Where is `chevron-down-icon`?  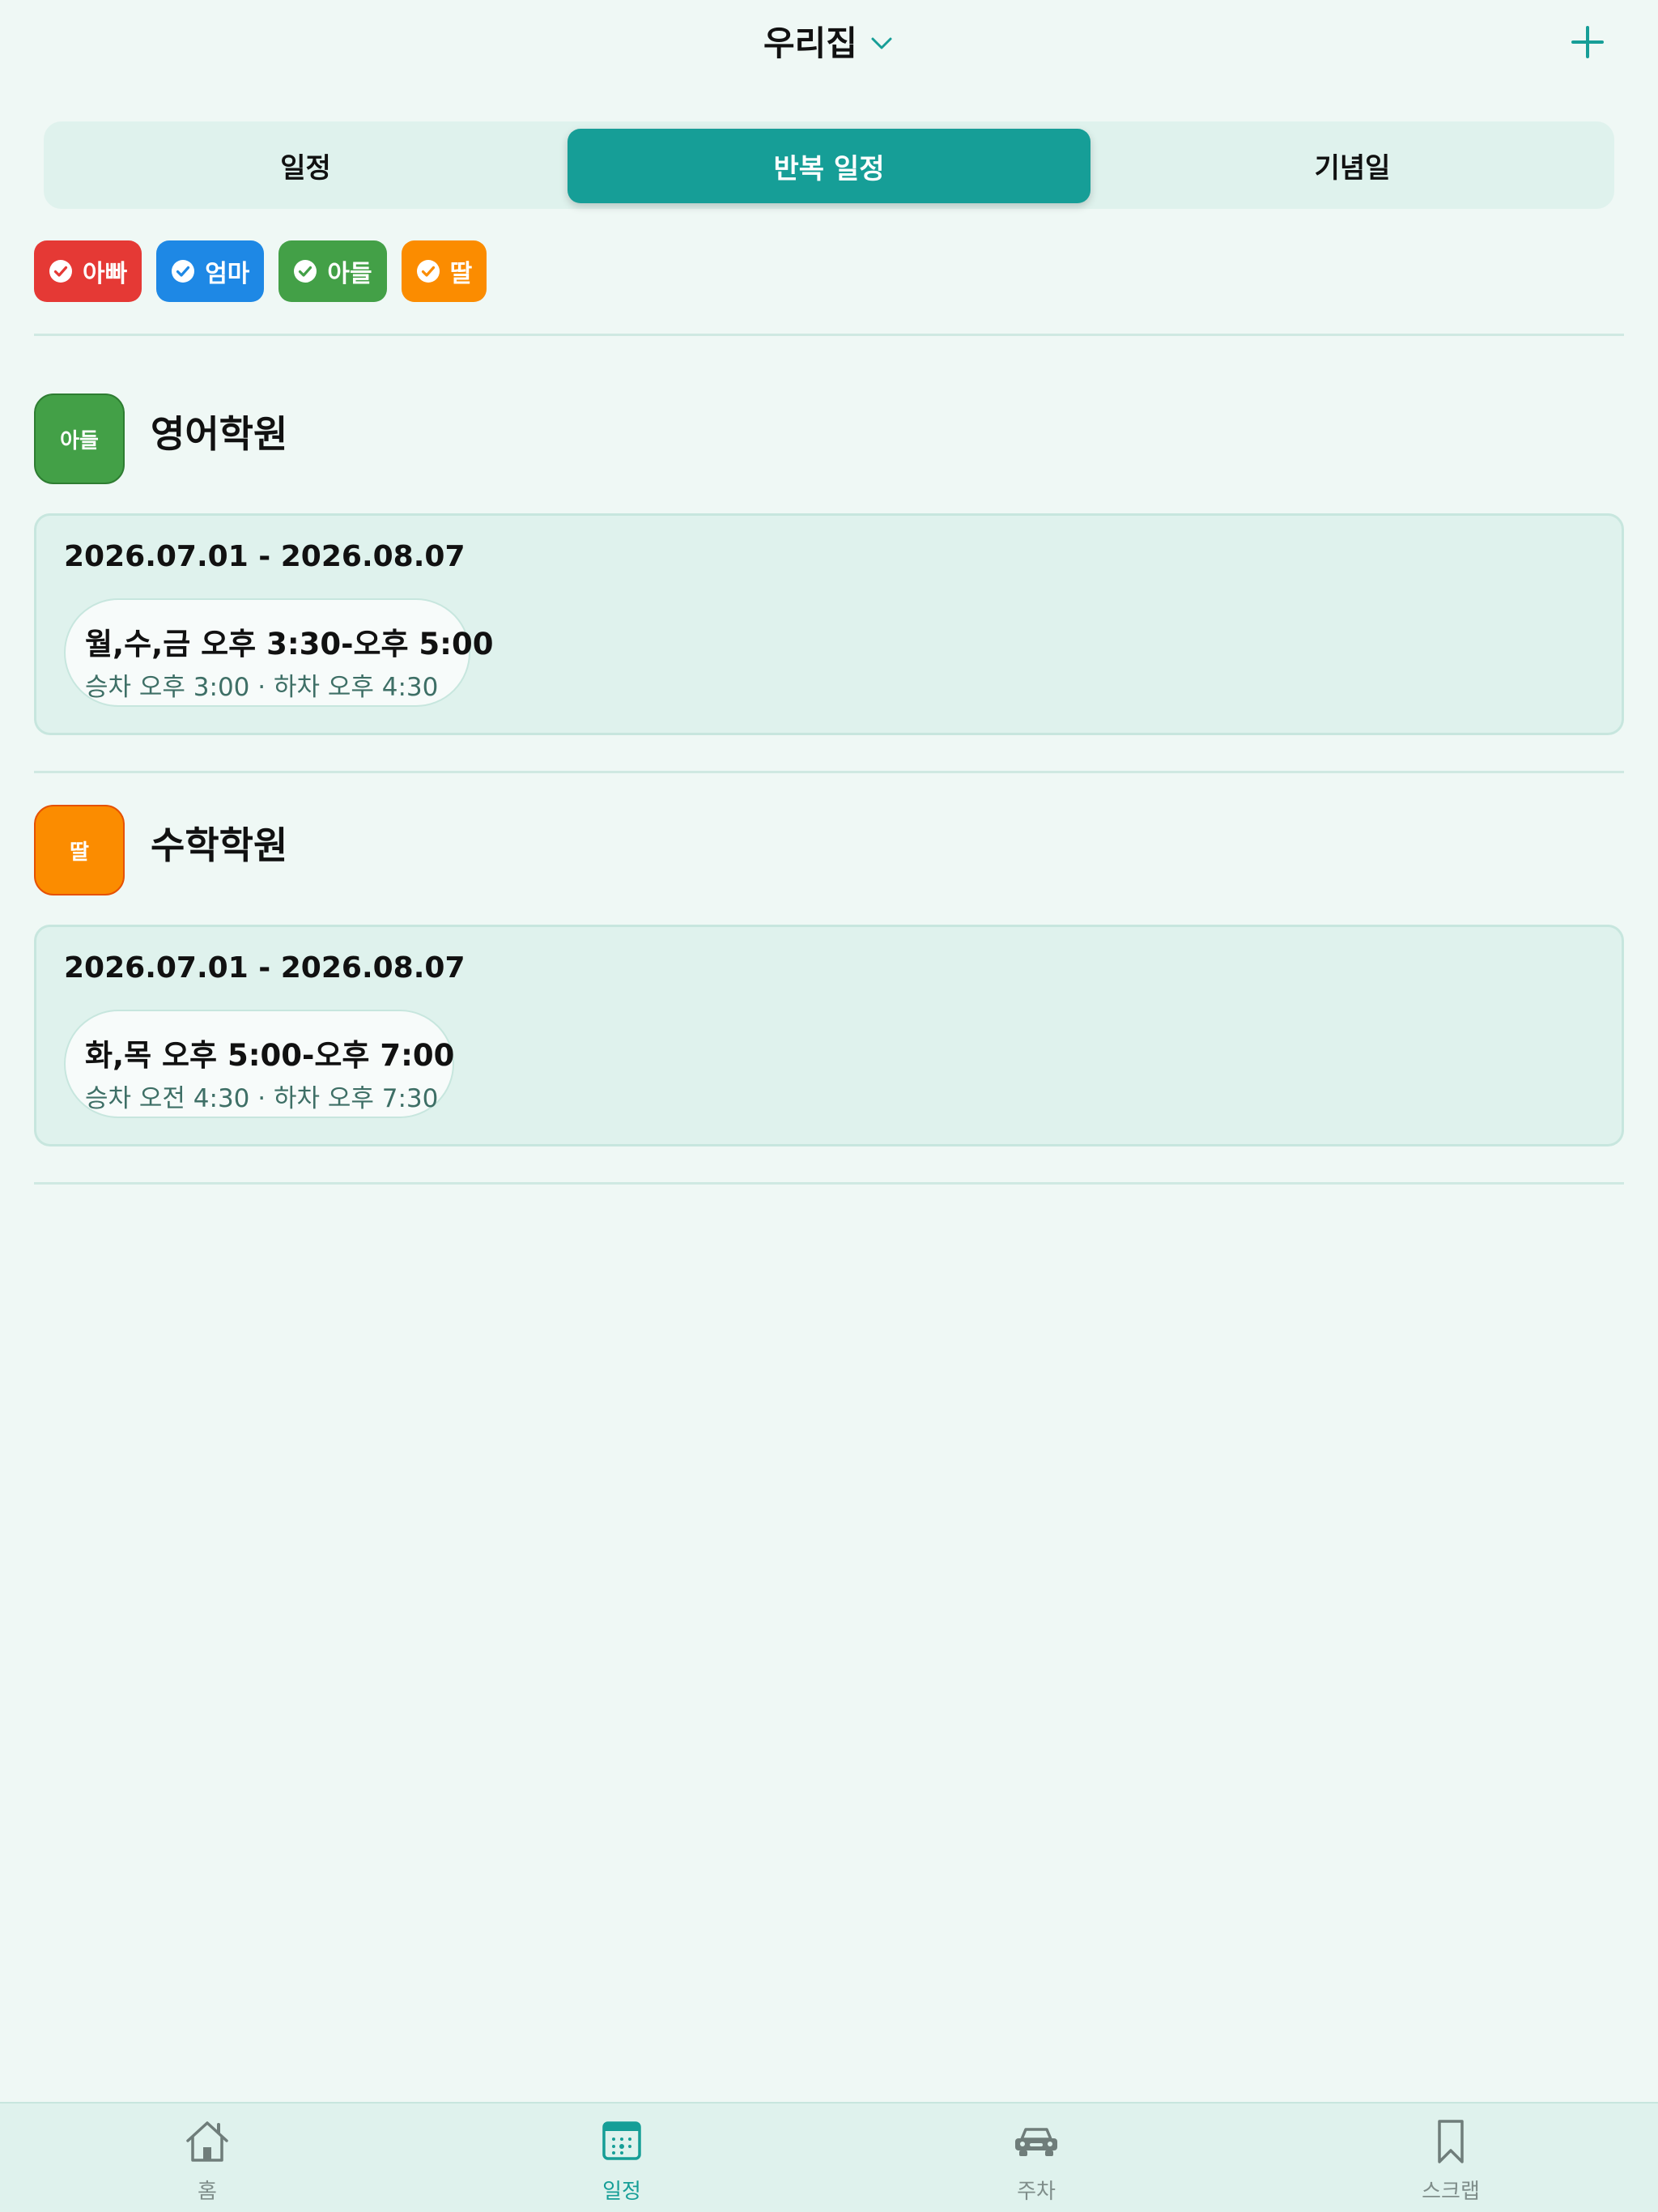 chevron-down-icon is located at coordinates (881, 43).